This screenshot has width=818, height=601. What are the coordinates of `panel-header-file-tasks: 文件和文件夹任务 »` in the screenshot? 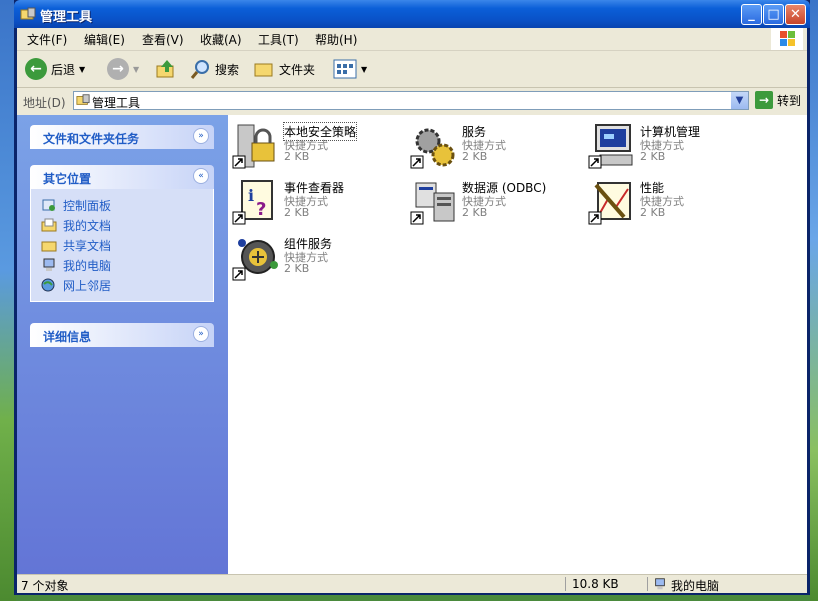 It's located at (122, 137).